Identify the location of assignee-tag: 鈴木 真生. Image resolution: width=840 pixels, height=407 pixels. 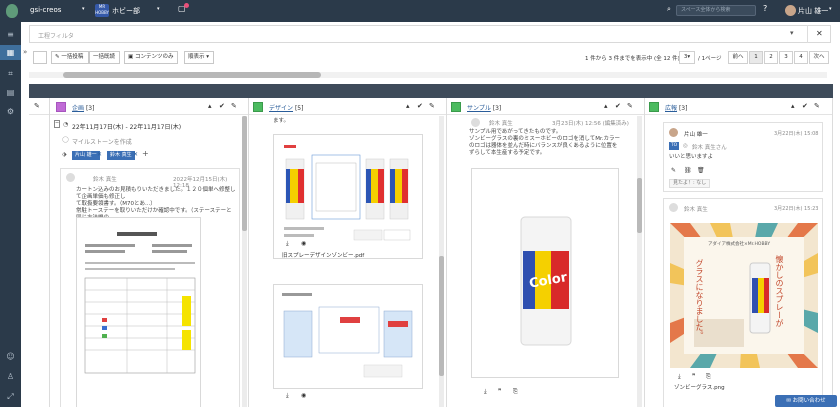
(121, 155).